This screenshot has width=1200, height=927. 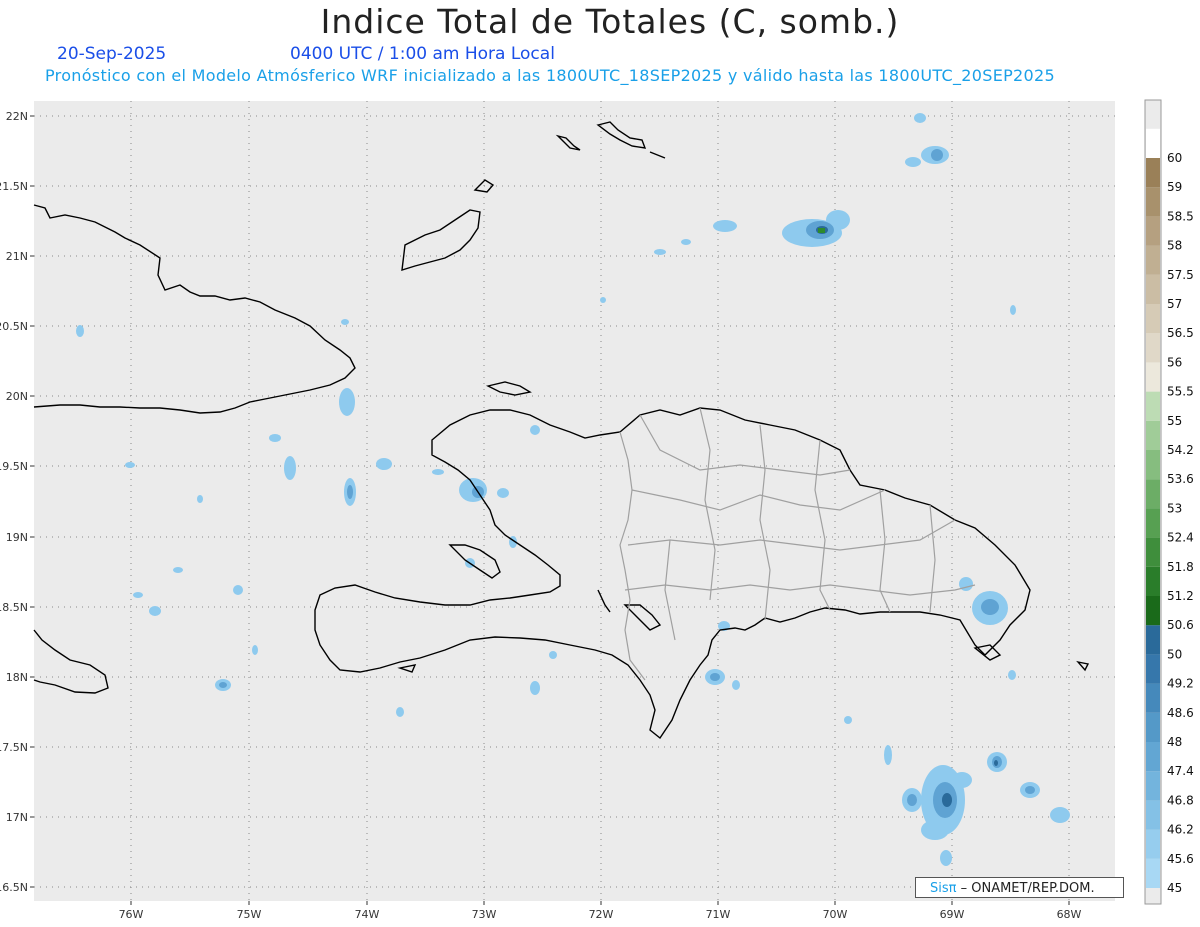 I want to click on colorbar-label: 55.5, so click(x=1180, y=392).